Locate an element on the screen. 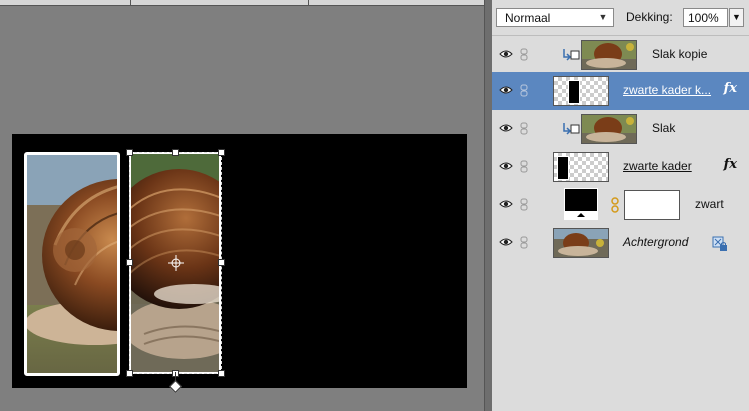  transform-handle-top-left is located at coordinates (129, 152).